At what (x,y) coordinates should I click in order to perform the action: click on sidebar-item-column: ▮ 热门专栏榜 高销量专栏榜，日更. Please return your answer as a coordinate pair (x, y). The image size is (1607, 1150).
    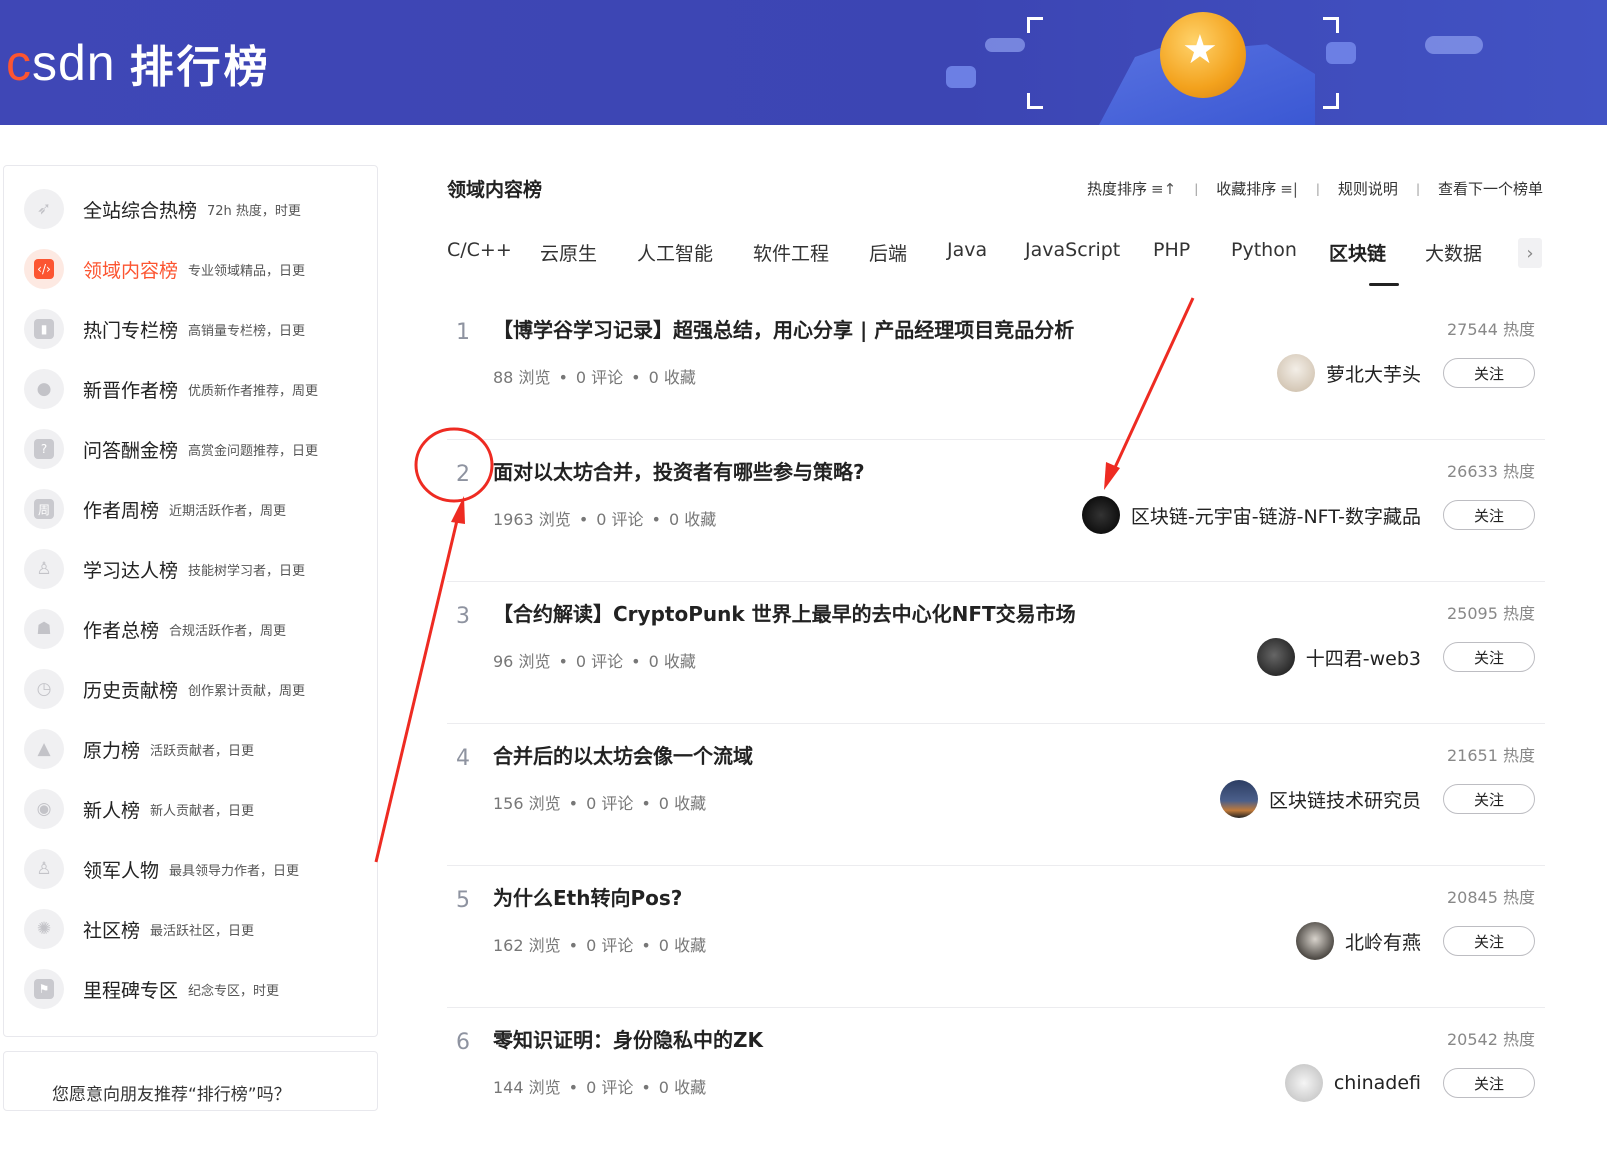
    Looking at the image, I should click on (164, 329).